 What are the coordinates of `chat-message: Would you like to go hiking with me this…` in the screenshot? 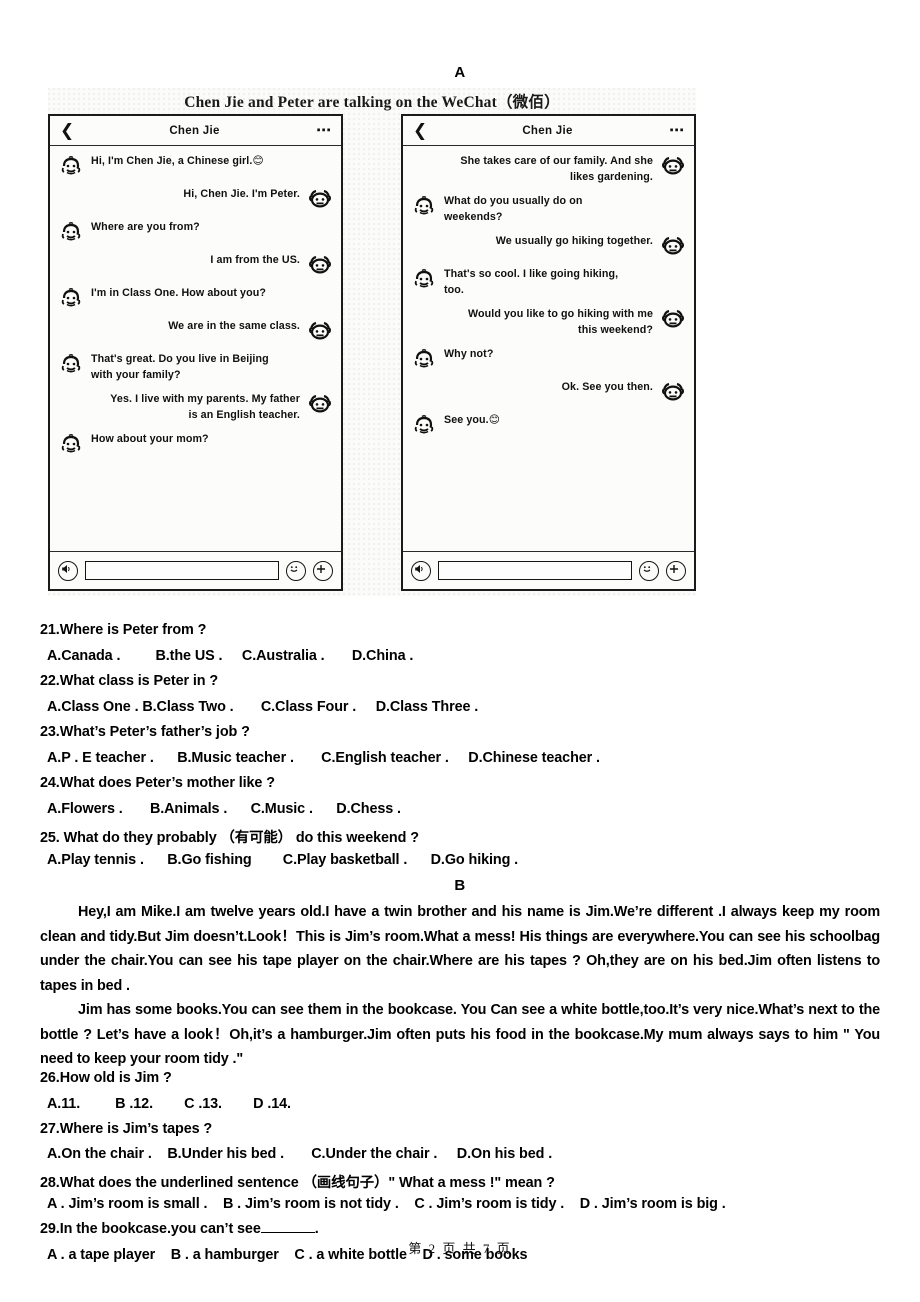 It's located at (548, 322).